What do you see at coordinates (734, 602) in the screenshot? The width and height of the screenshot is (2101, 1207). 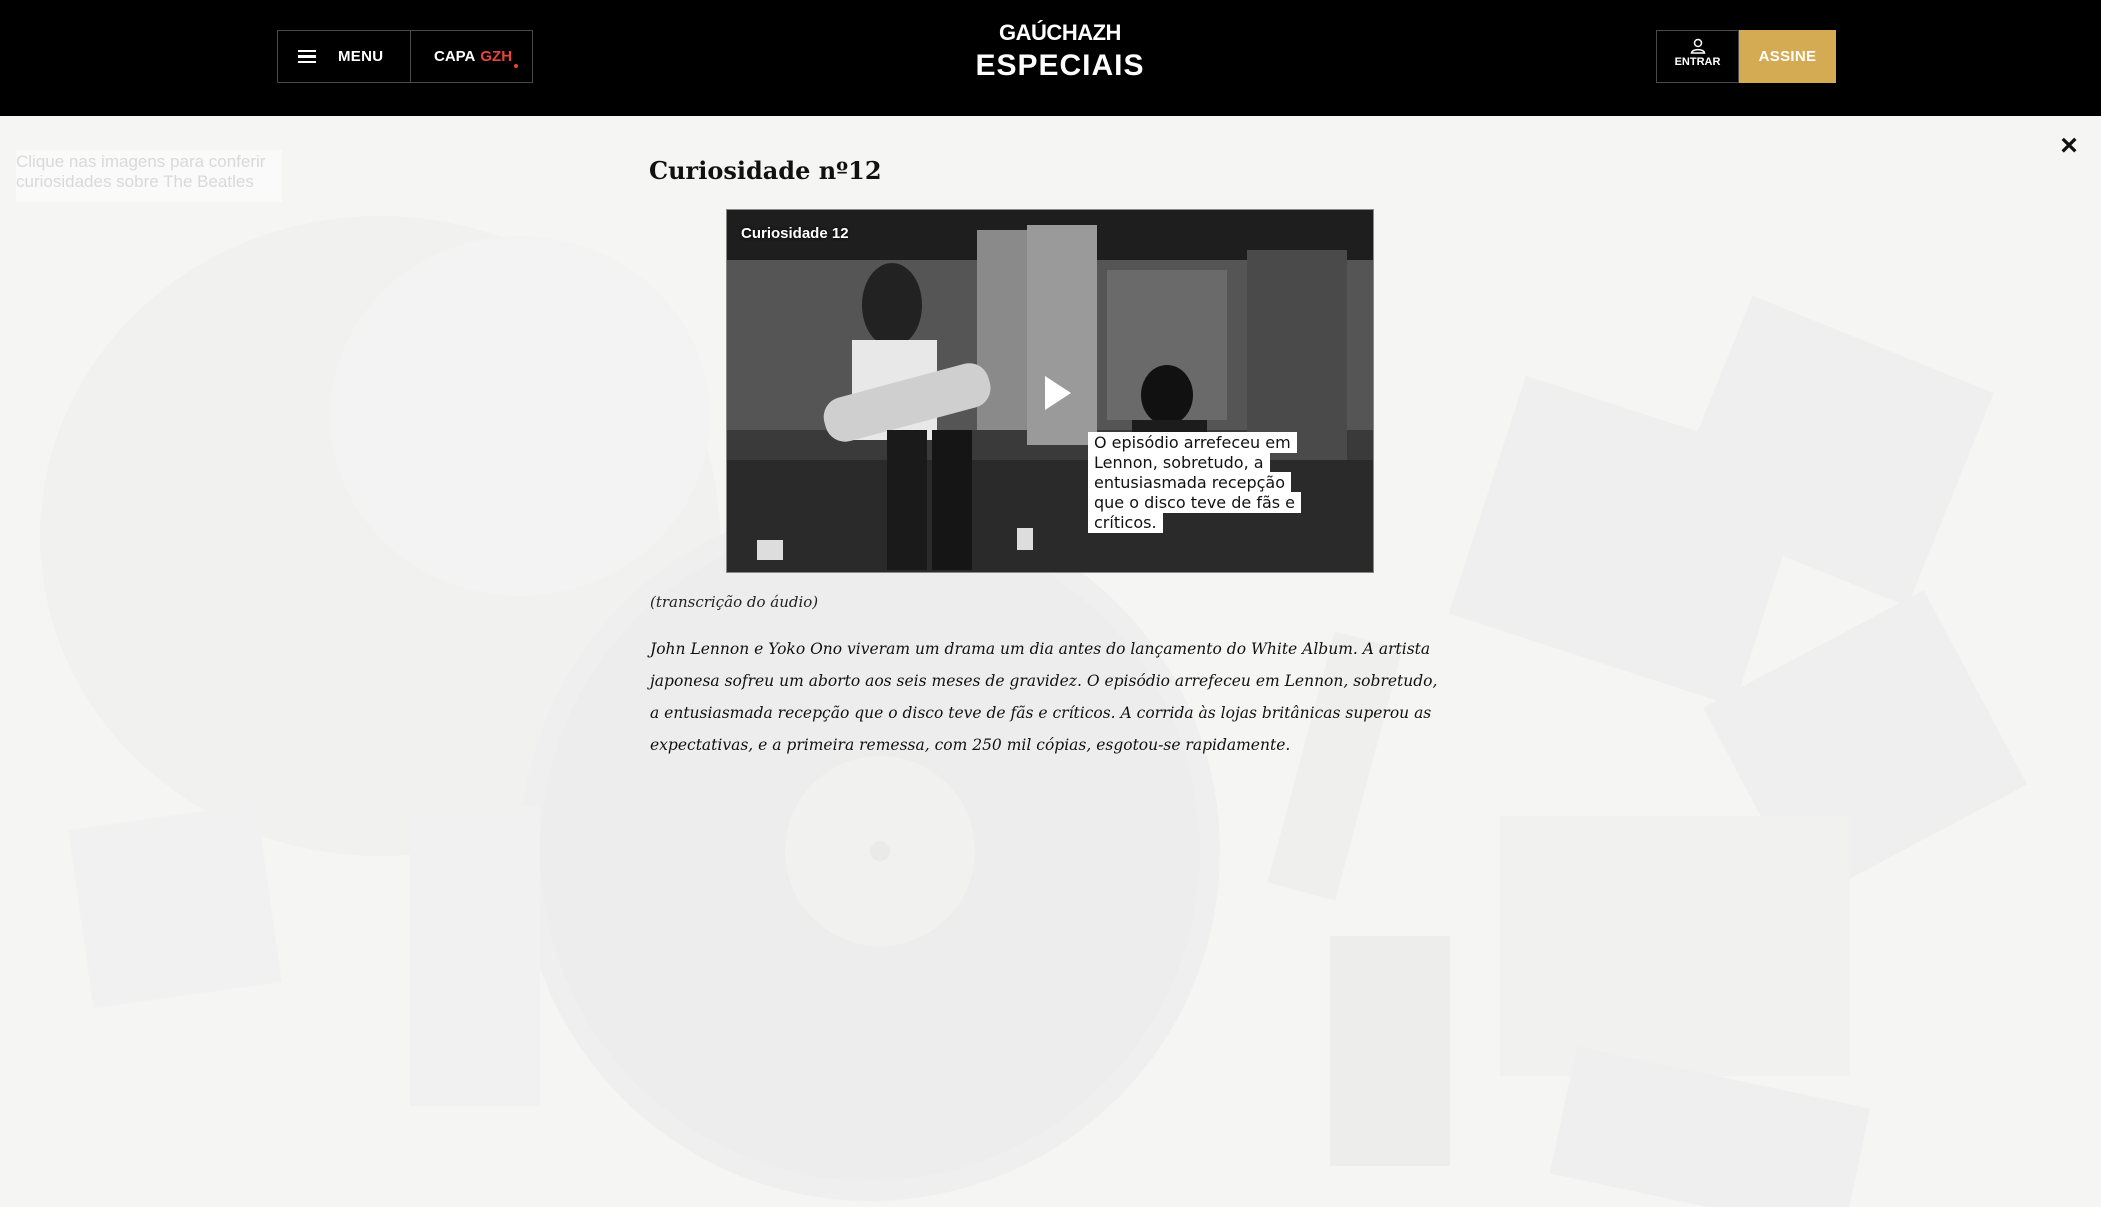 I see `transcription-note: (transcrição do áudio)` at bounding box center [734, 602].